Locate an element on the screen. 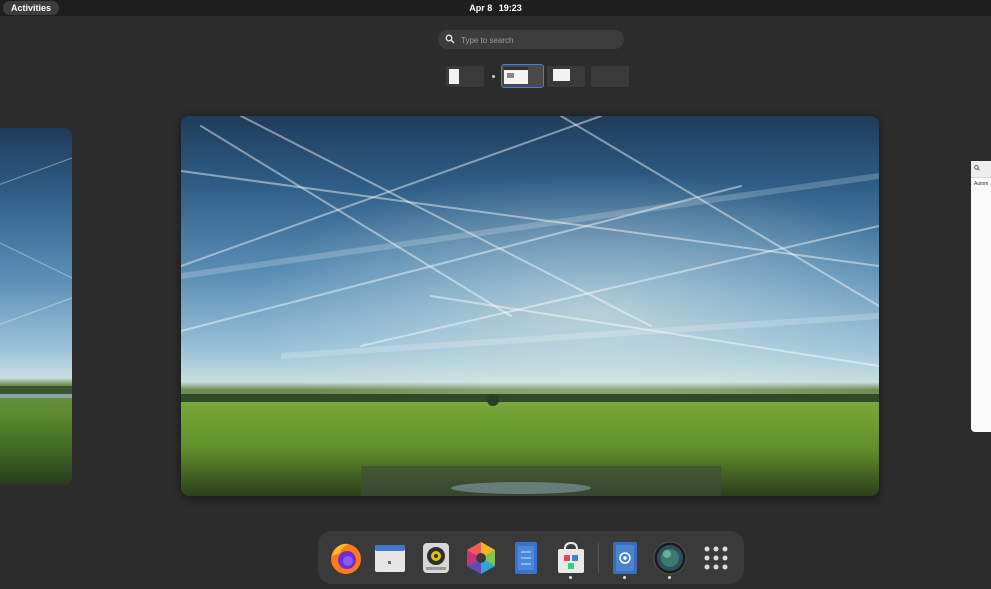 The width and height of the screenshot is (991, 589). dock is located at coordinates (531, 557).